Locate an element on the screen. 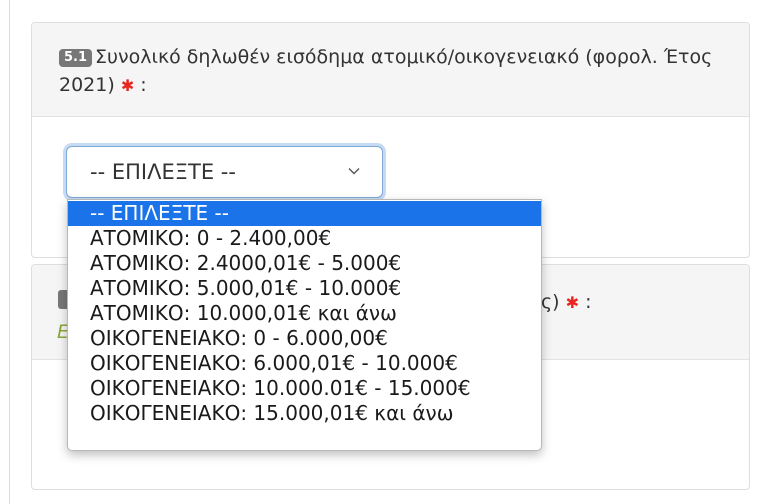  income-select: -- ΕΠΙΛΕΞΤΕ -- is located at coordinates (224, 172).